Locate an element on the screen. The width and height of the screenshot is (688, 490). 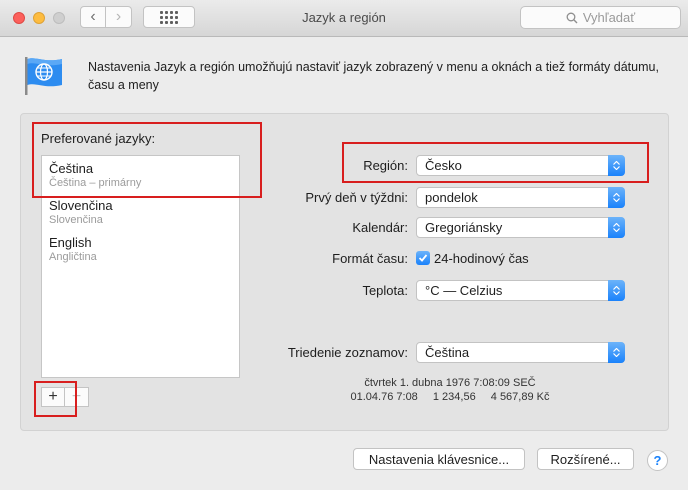
search-field: Vyhľadať is located at coordinates (600, 17).